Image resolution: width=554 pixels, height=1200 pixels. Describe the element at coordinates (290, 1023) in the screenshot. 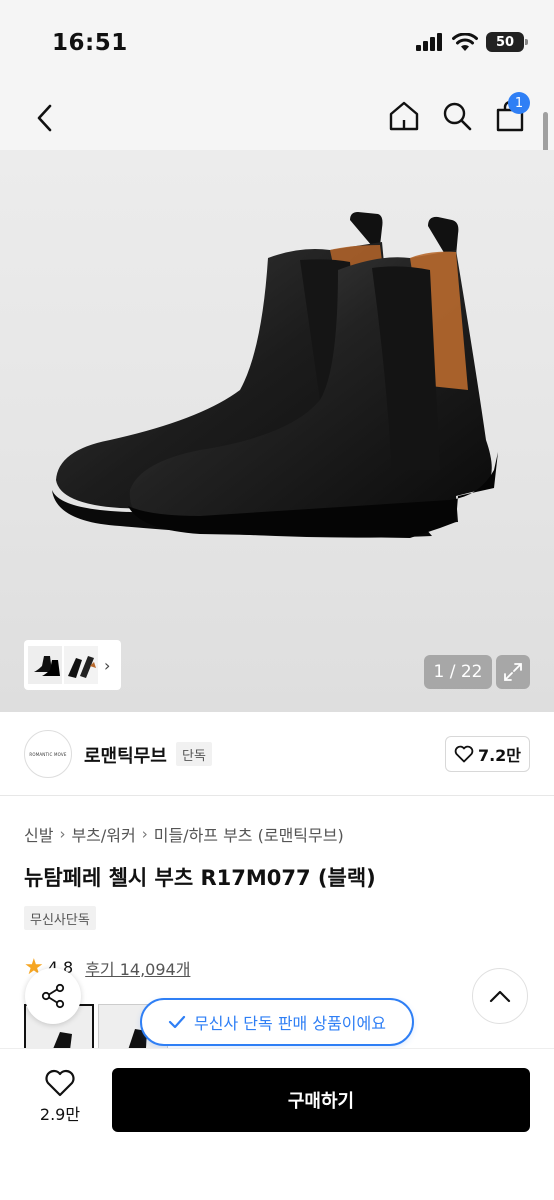

I see `exclusive-notice-text: 무신사 단독 판매 상품이에요` at that location.